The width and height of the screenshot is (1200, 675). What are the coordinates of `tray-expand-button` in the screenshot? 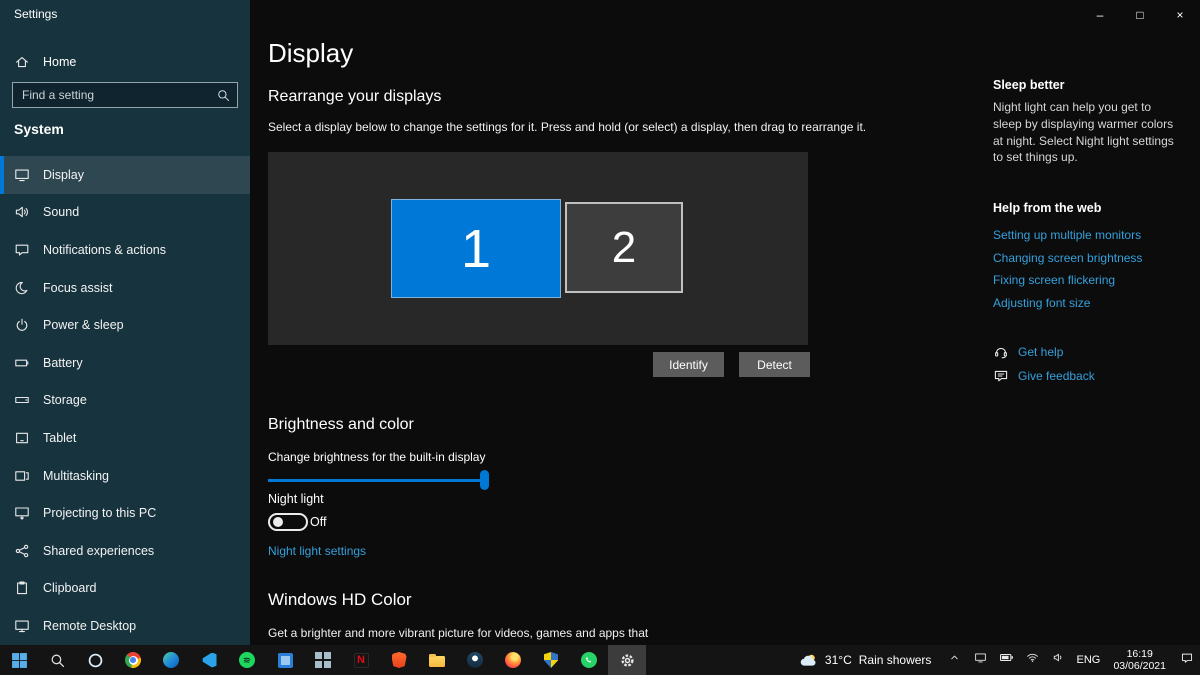 It's located at (954, 660).